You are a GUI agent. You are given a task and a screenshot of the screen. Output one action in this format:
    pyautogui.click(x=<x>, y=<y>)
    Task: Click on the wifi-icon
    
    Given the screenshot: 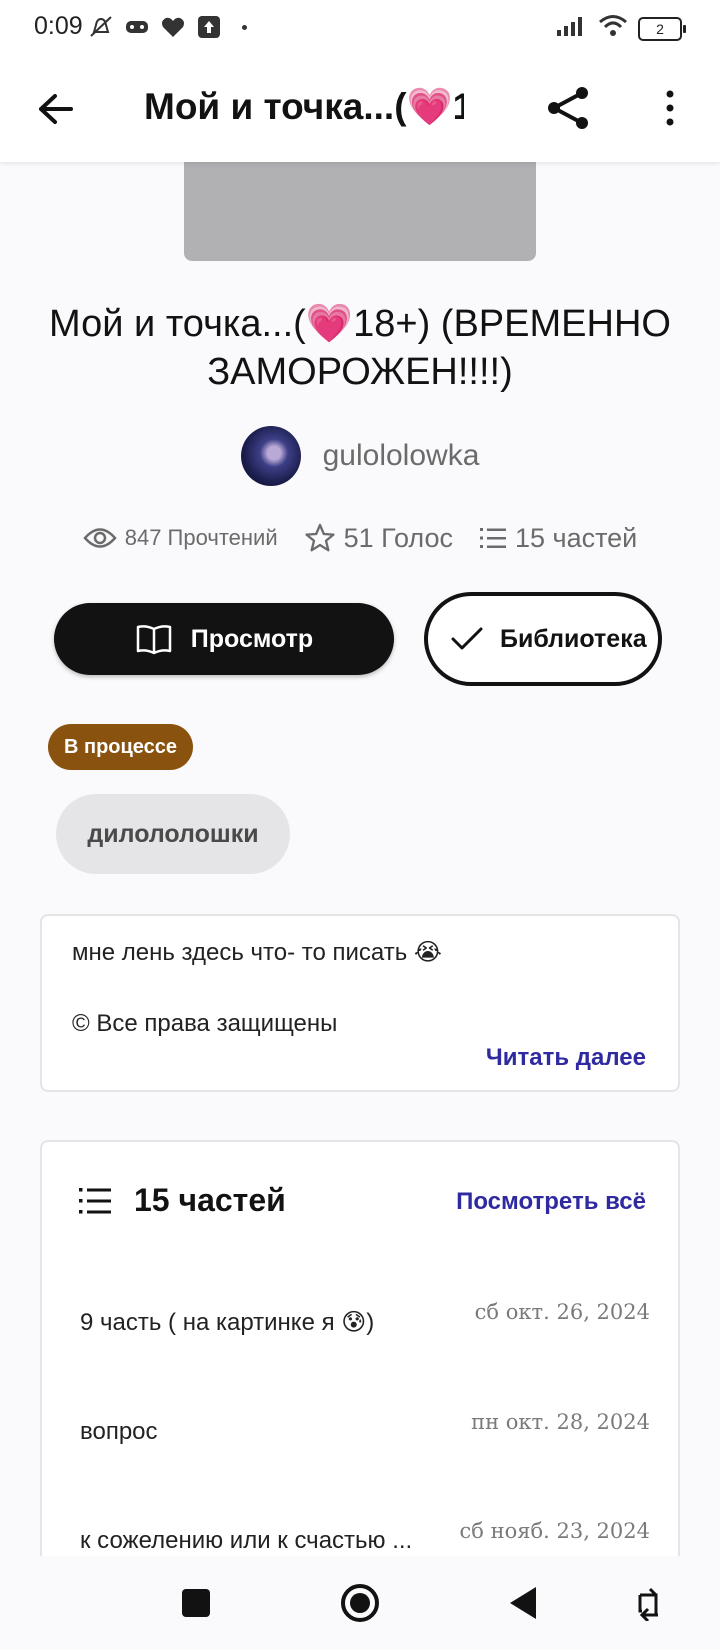 What is the action you would take?
    pyautogui.click(x=613, y=28)
    